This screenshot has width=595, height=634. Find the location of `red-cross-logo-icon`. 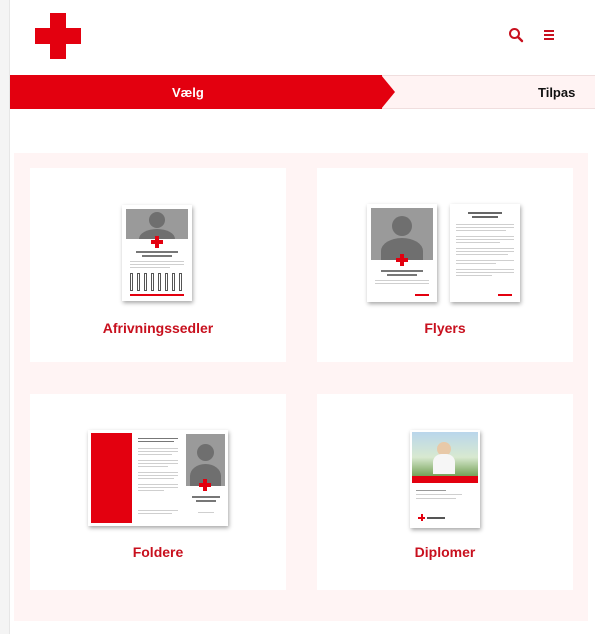

red-cross-logo-icon is located at coordinates (58, 36).